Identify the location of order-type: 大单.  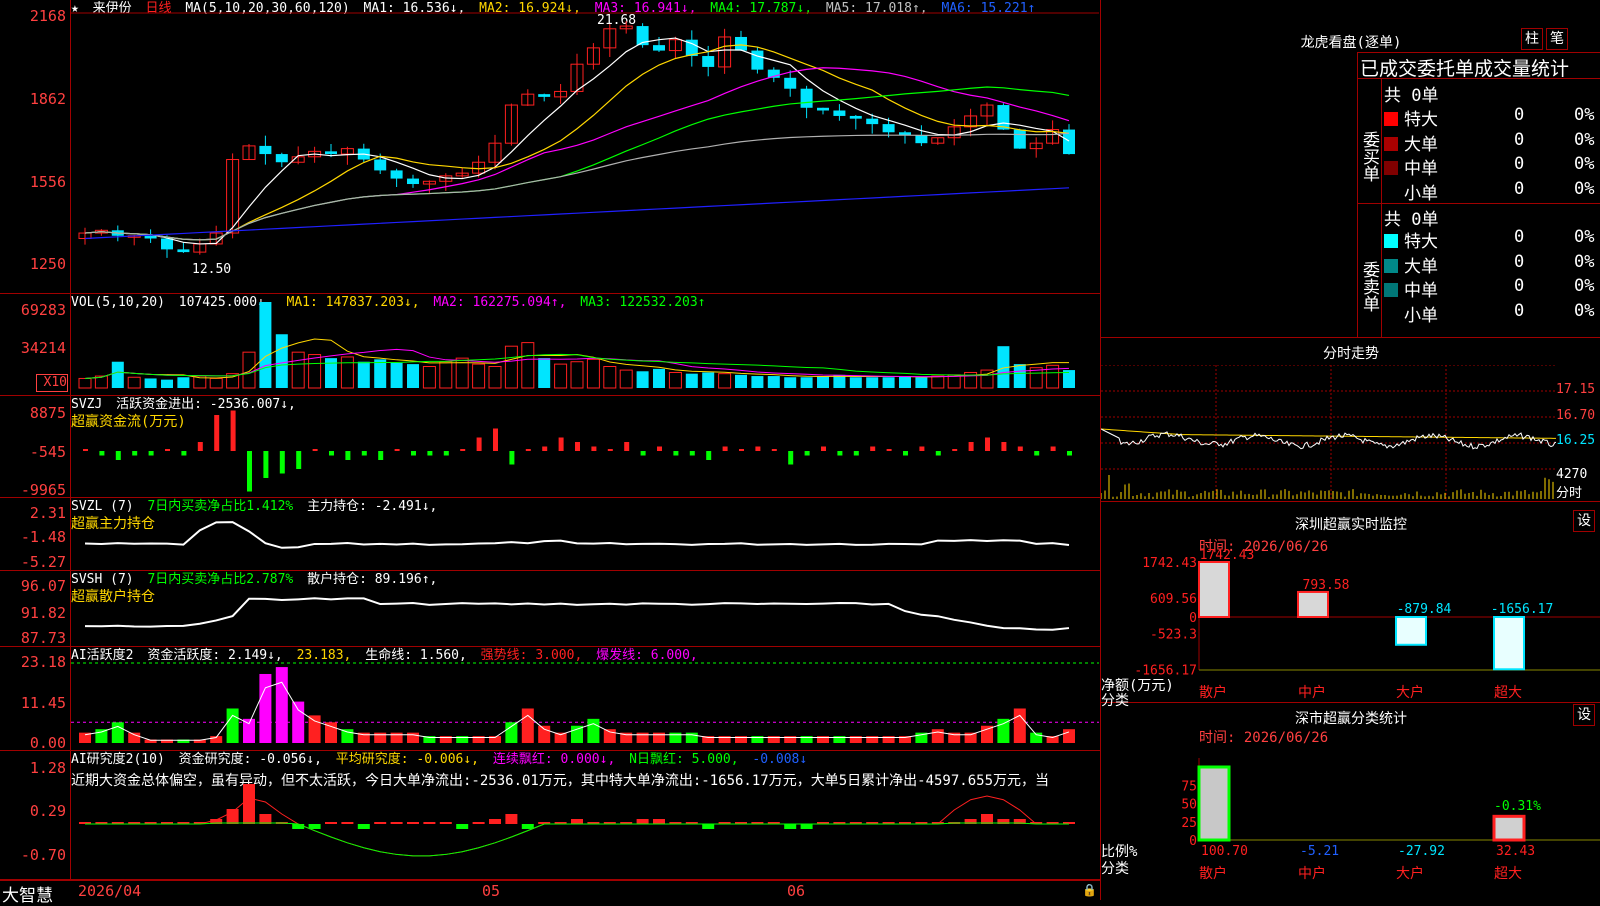
(1421, 144).